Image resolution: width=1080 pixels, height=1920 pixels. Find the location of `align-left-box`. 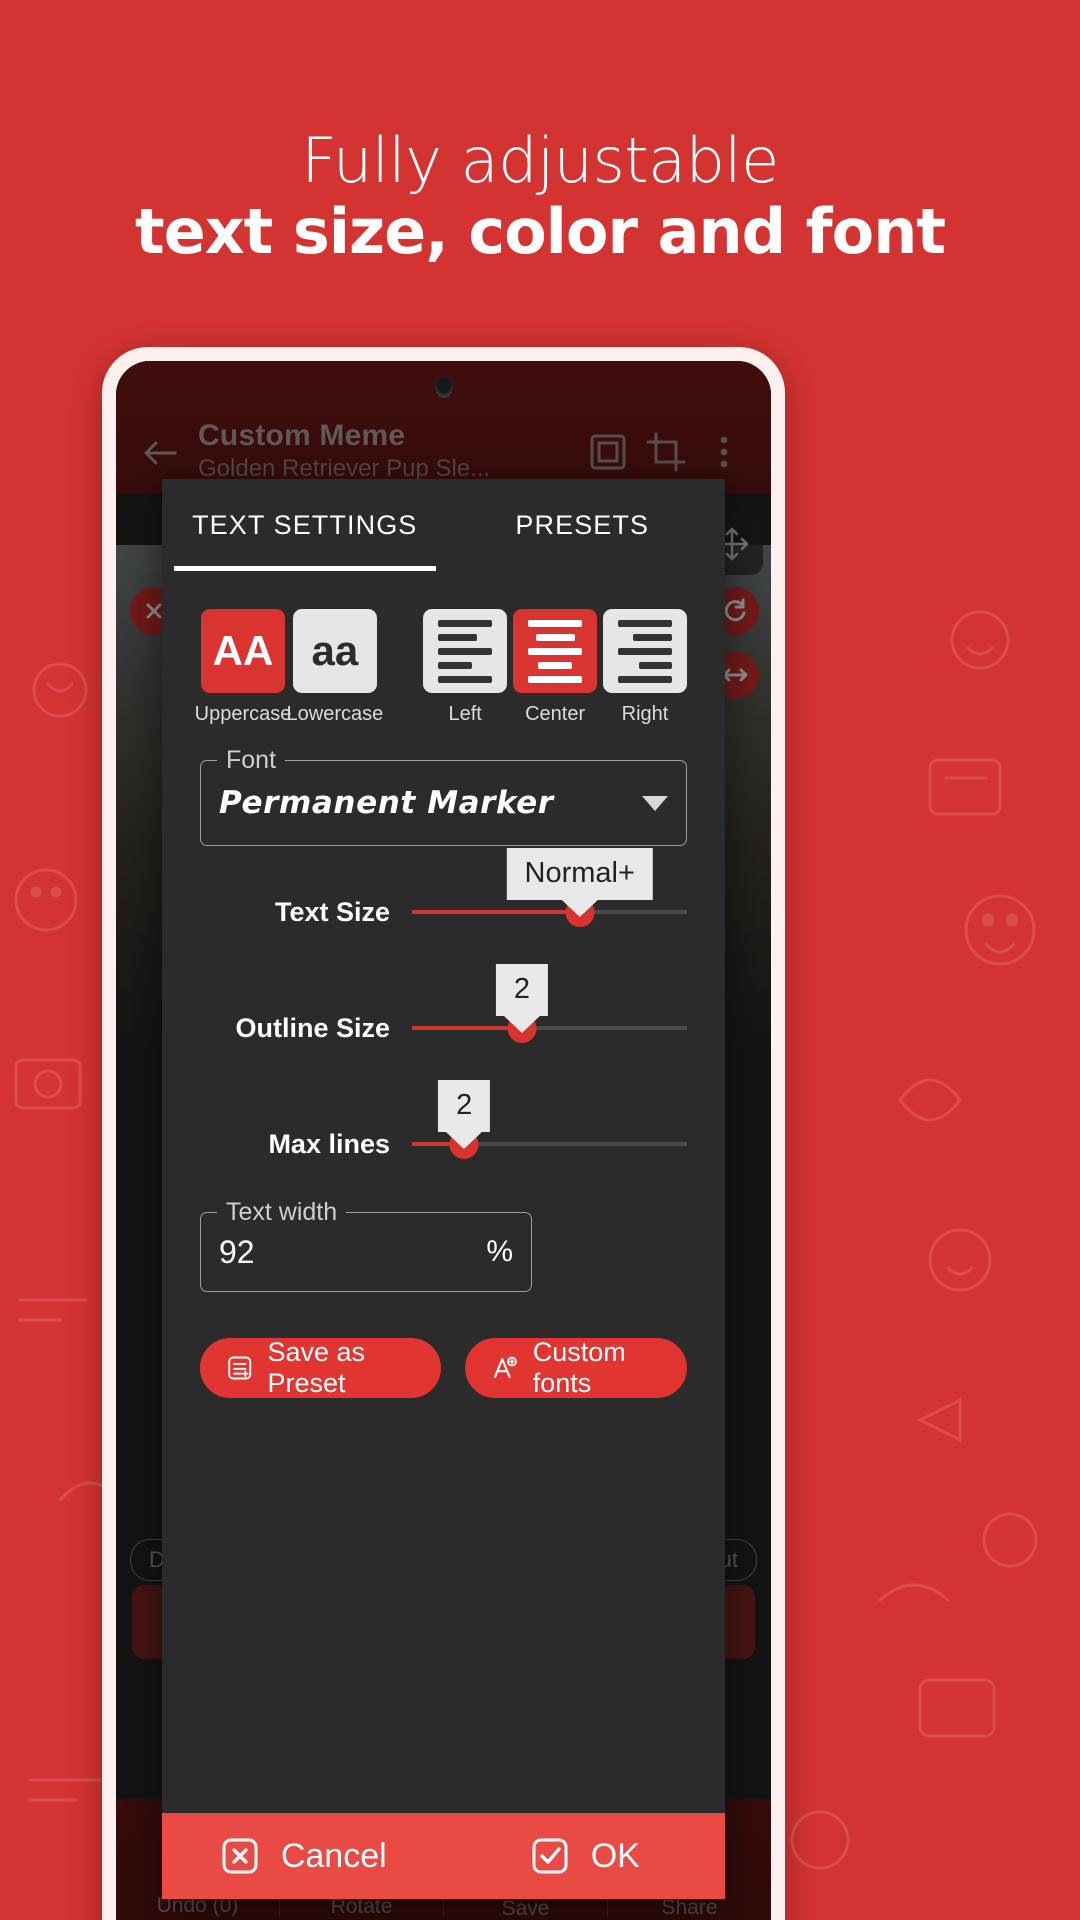

align-left-box is located at coordinates (465, 651).